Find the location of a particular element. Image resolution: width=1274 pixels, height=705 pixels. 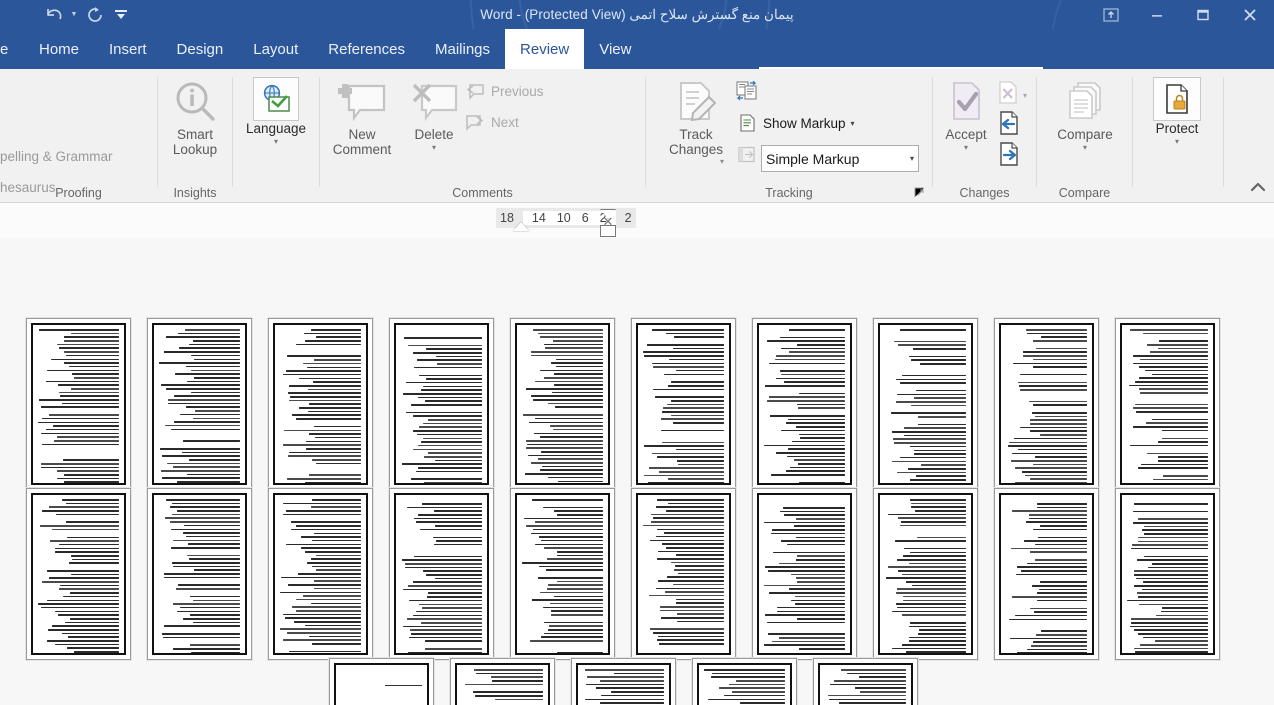

track-changes-button: Track Changes is located at coordinates (696, 117).